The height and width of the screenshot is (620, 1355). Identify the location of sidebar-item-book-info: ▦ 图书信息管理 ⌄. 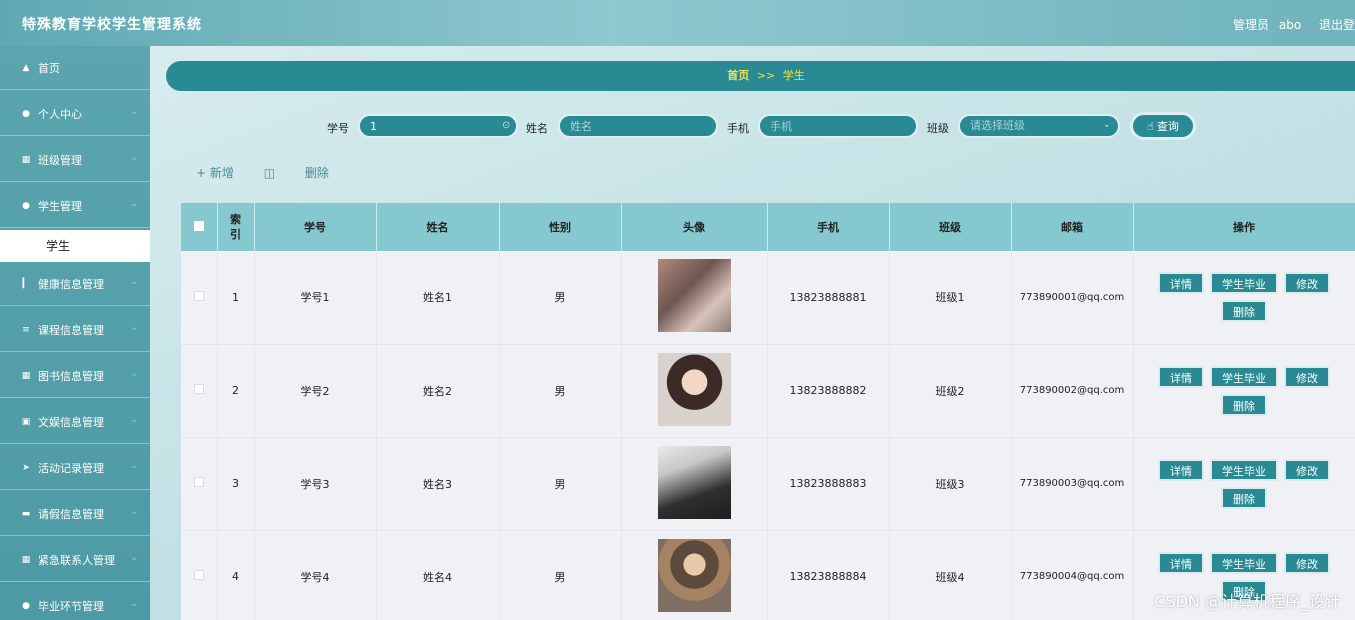
(75, 376).